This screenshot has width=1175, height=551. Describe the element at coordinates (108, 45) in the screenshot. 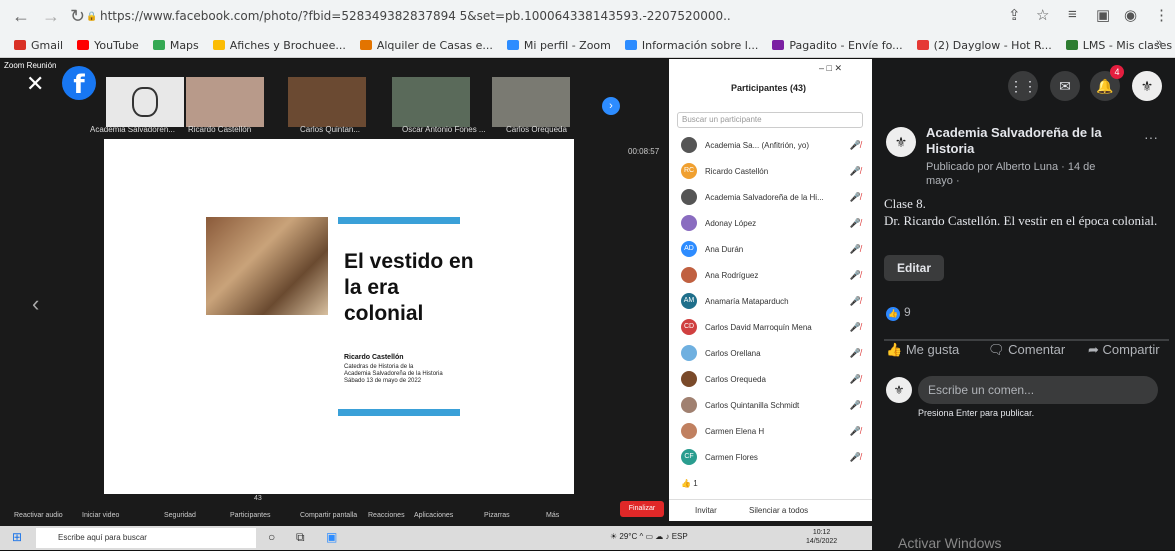

I see `bookmark-1: YouTube` at that location.